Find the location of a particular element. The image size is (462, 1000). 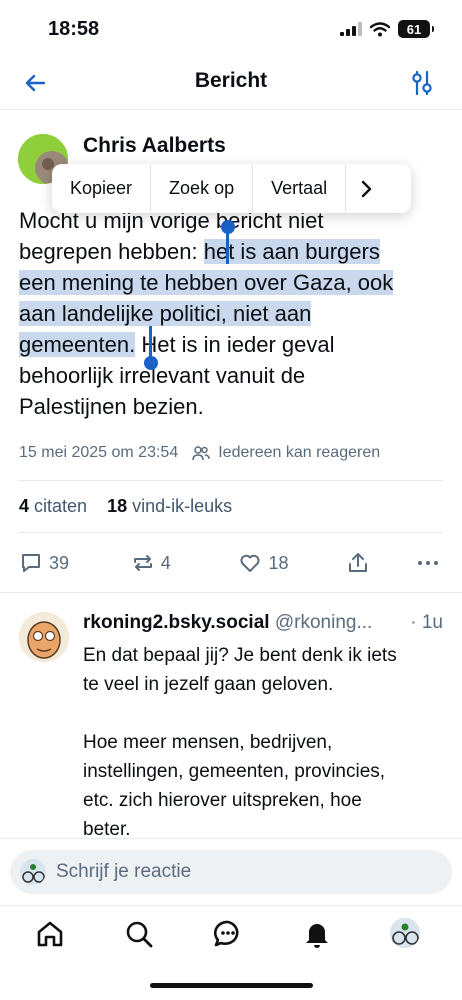

bell-icon is located at coordinates (317, 934).